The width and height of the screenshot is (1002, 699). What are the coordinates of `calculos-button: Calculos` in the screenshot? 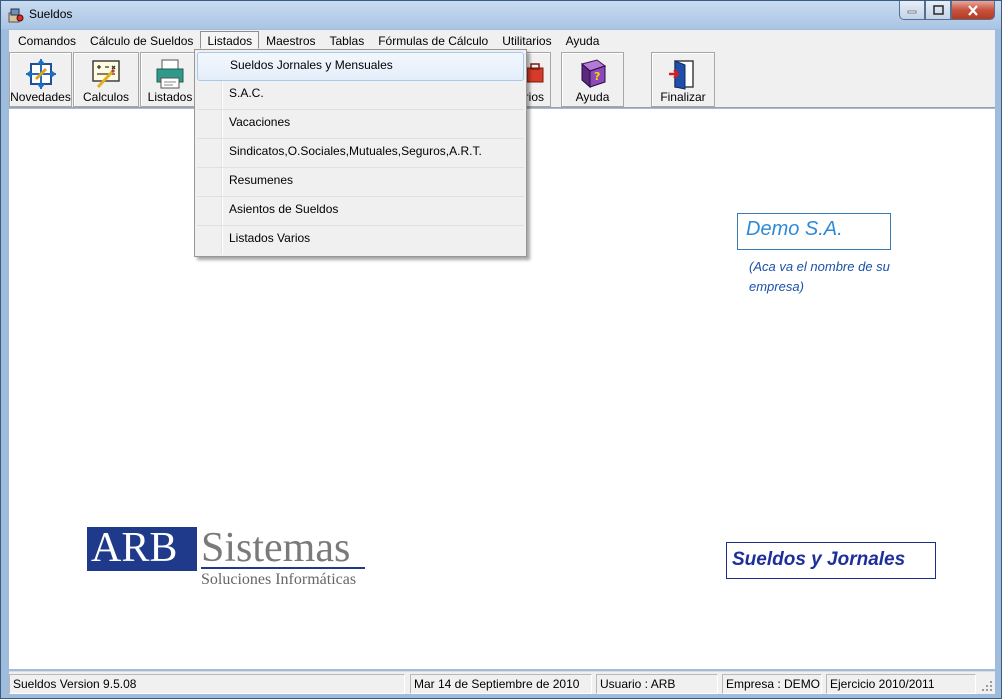 It's located at (106, 79).